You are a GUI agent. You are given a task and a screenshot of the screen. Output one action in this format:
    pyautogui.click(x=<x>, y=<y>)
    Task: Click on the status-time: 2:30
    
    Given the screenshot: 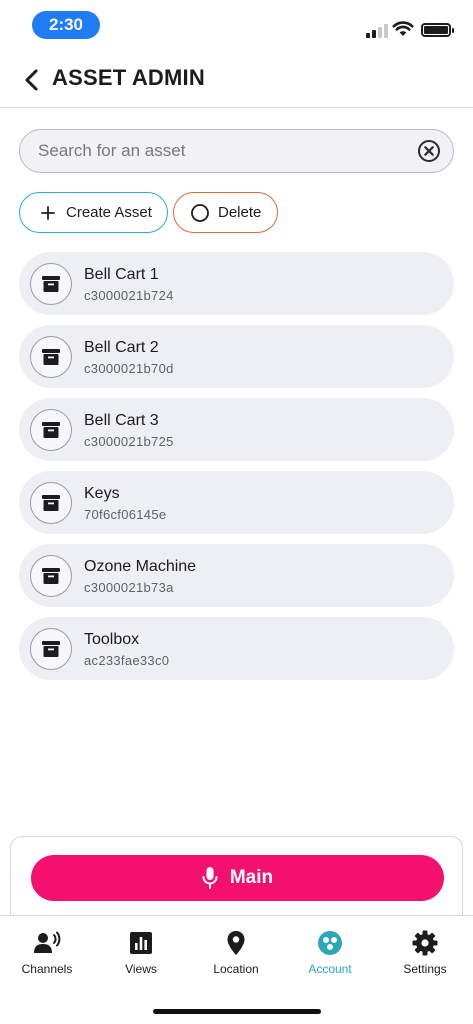 What is the action you would take?
    pyautogui.click(x=66, y=25)
    